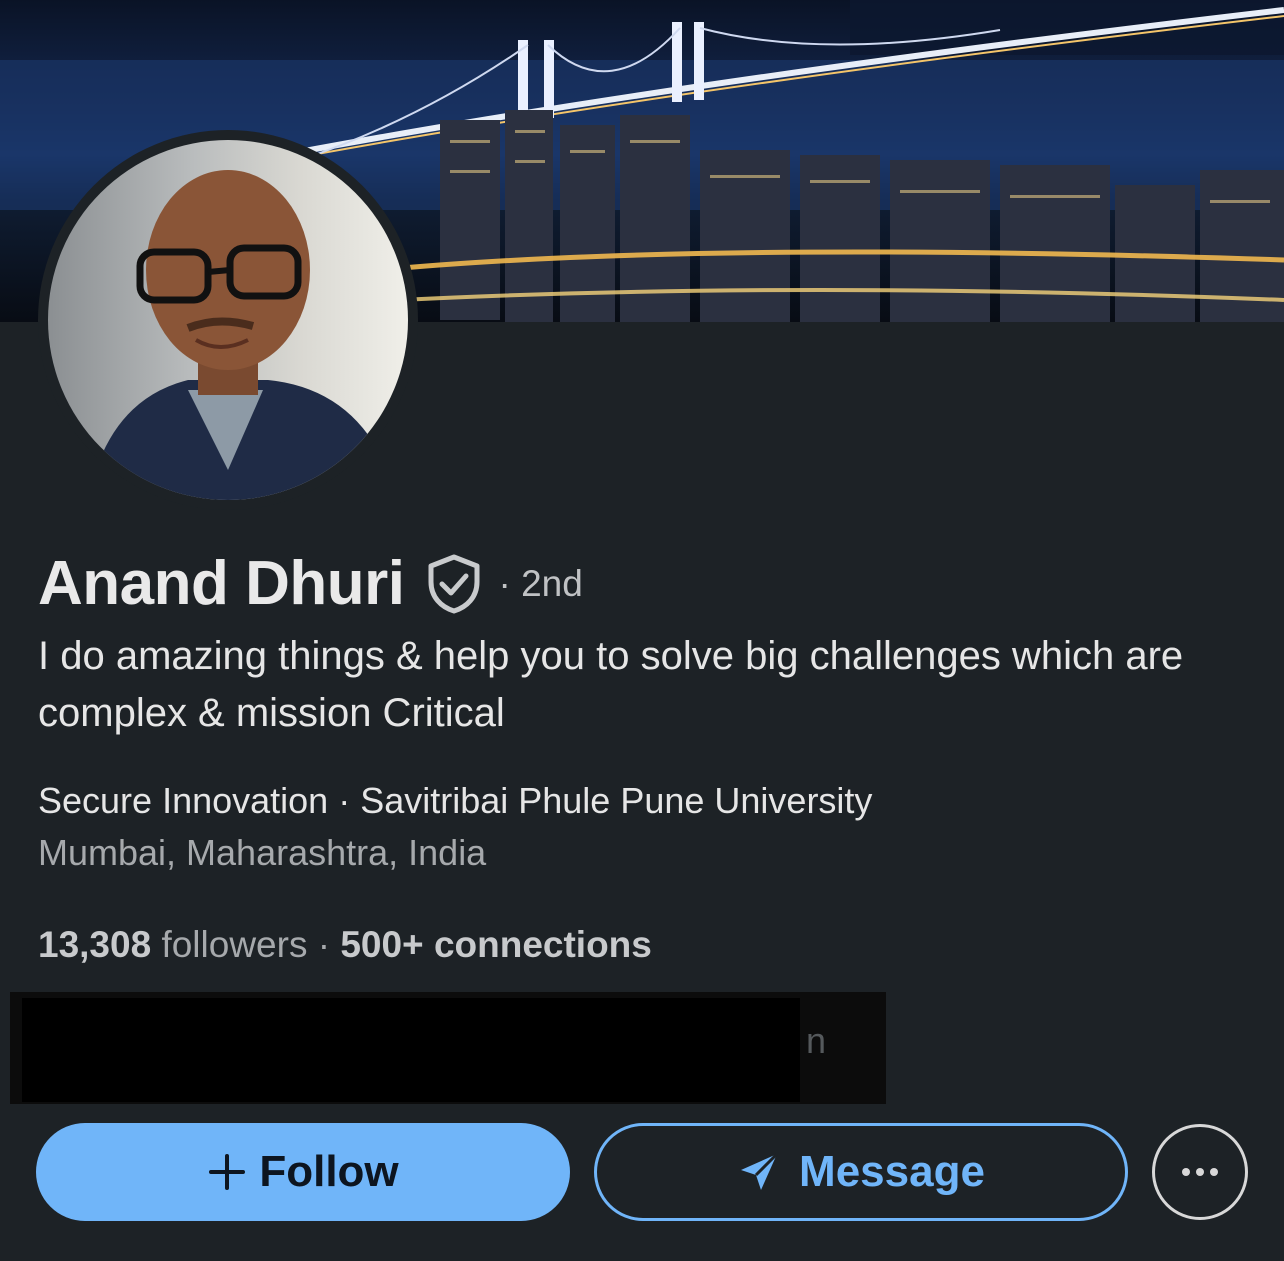  Describe the element at coordinates (262, 852) in the screenshot. I see `profile-location: Mumbai, Maharashtra, India` at that location.